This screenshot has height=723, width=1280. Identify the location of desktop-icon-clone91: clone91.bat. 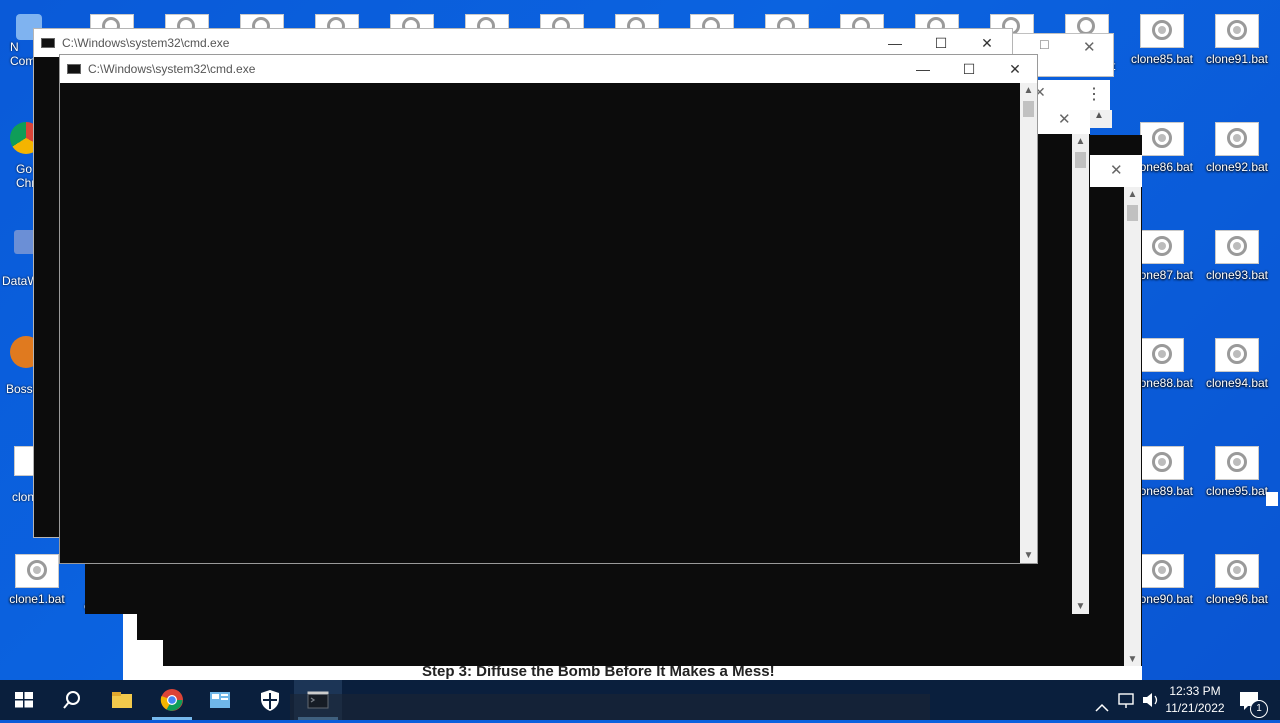
(1237, 40).